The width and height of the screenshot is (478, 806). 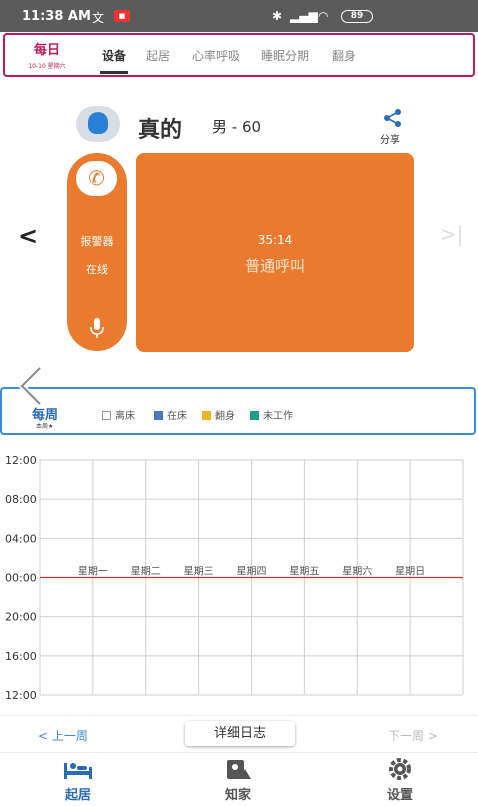 I want to click on active-tab-indicator, so click(x=114, y=72).